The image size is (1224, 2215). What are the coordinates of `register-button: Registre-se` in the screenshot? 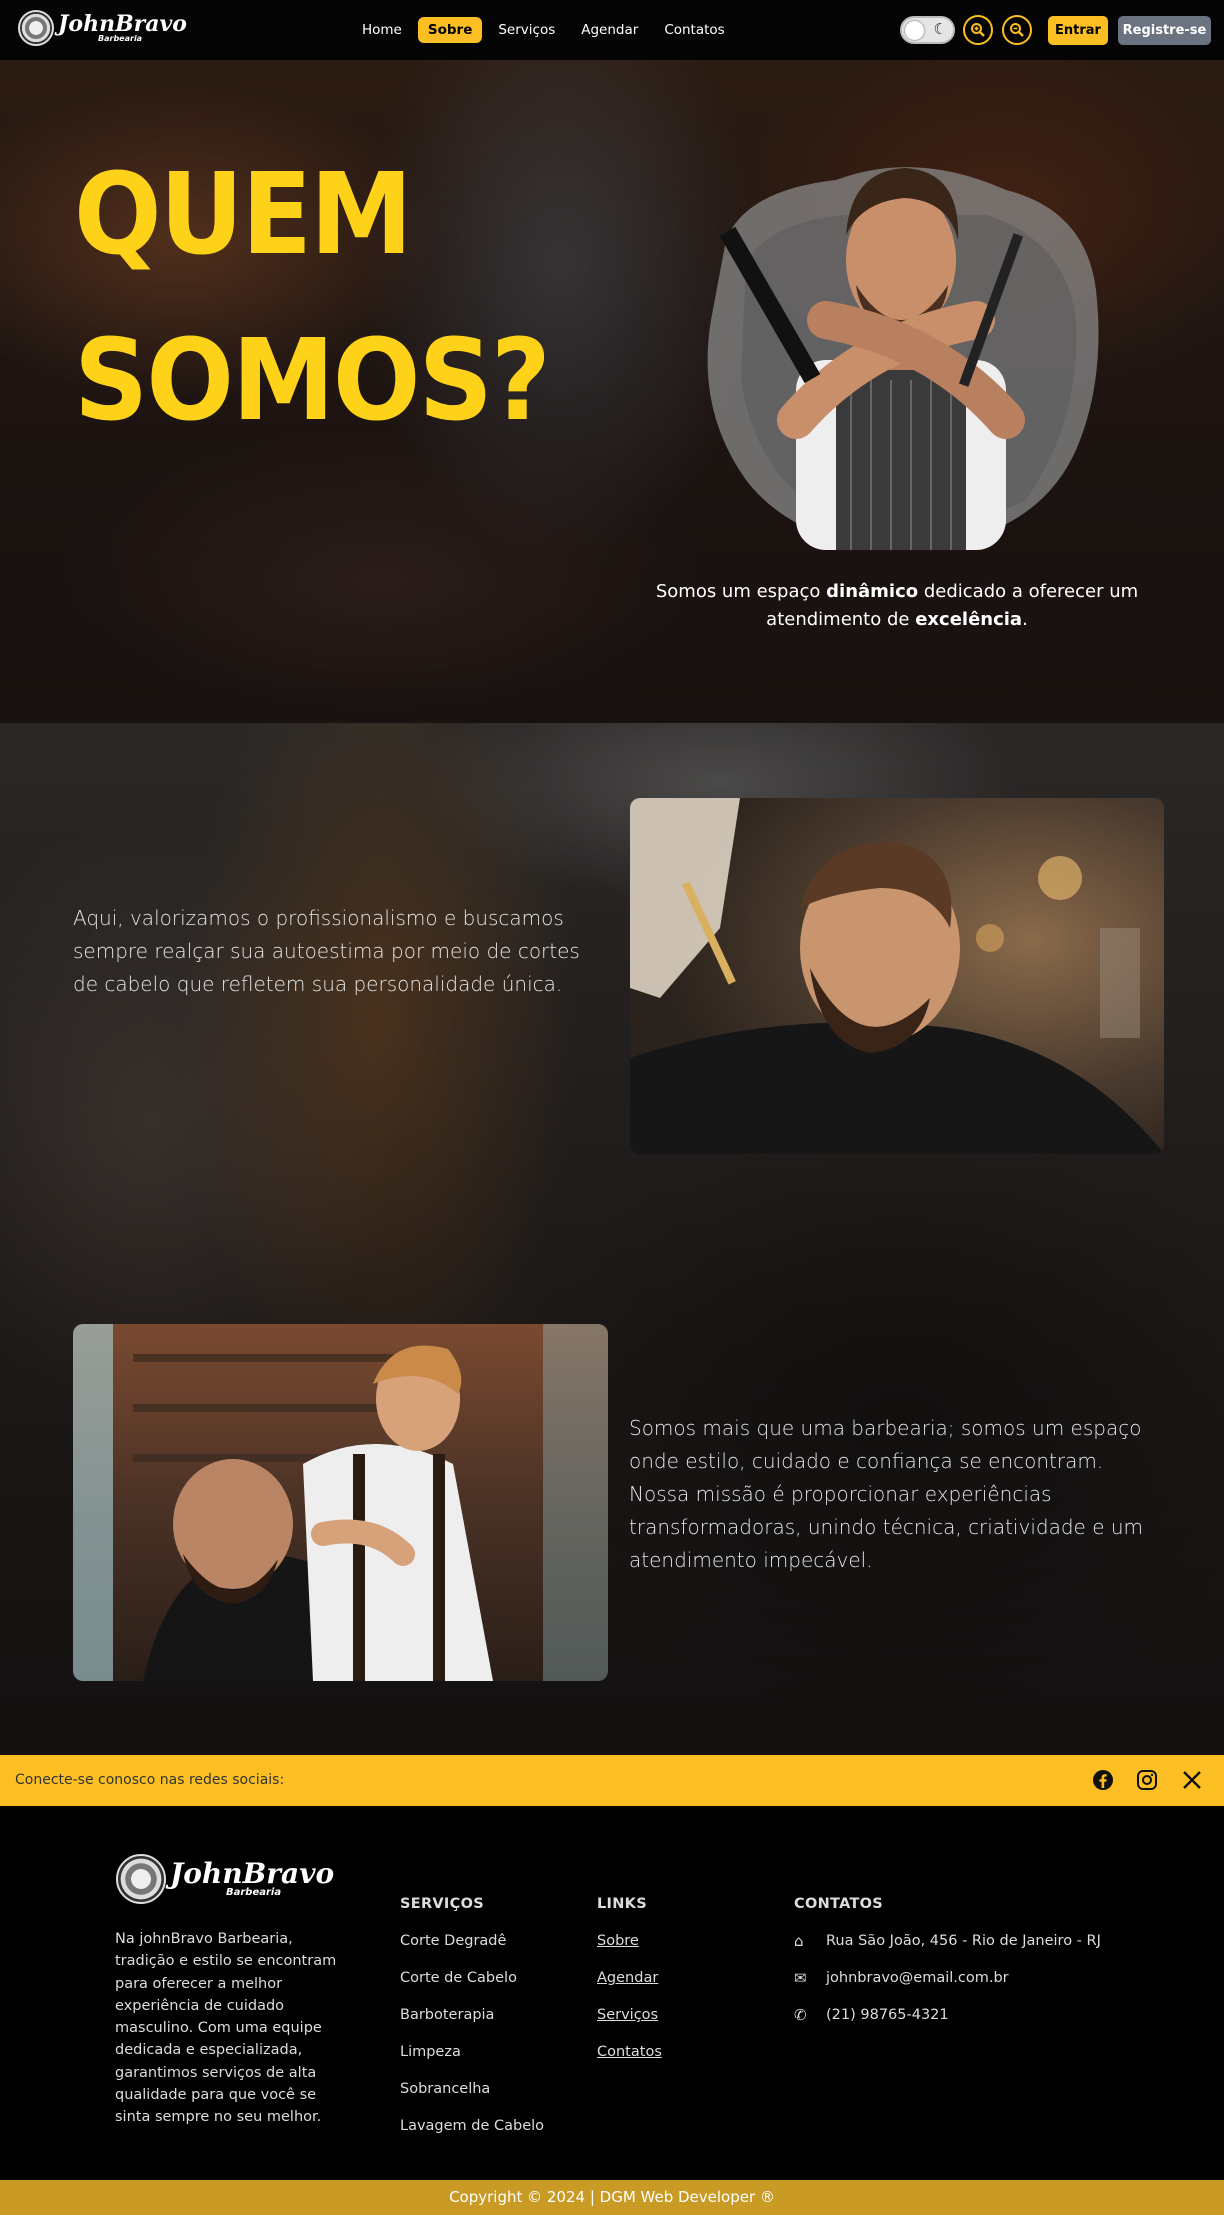 It's located at (1164, 30).